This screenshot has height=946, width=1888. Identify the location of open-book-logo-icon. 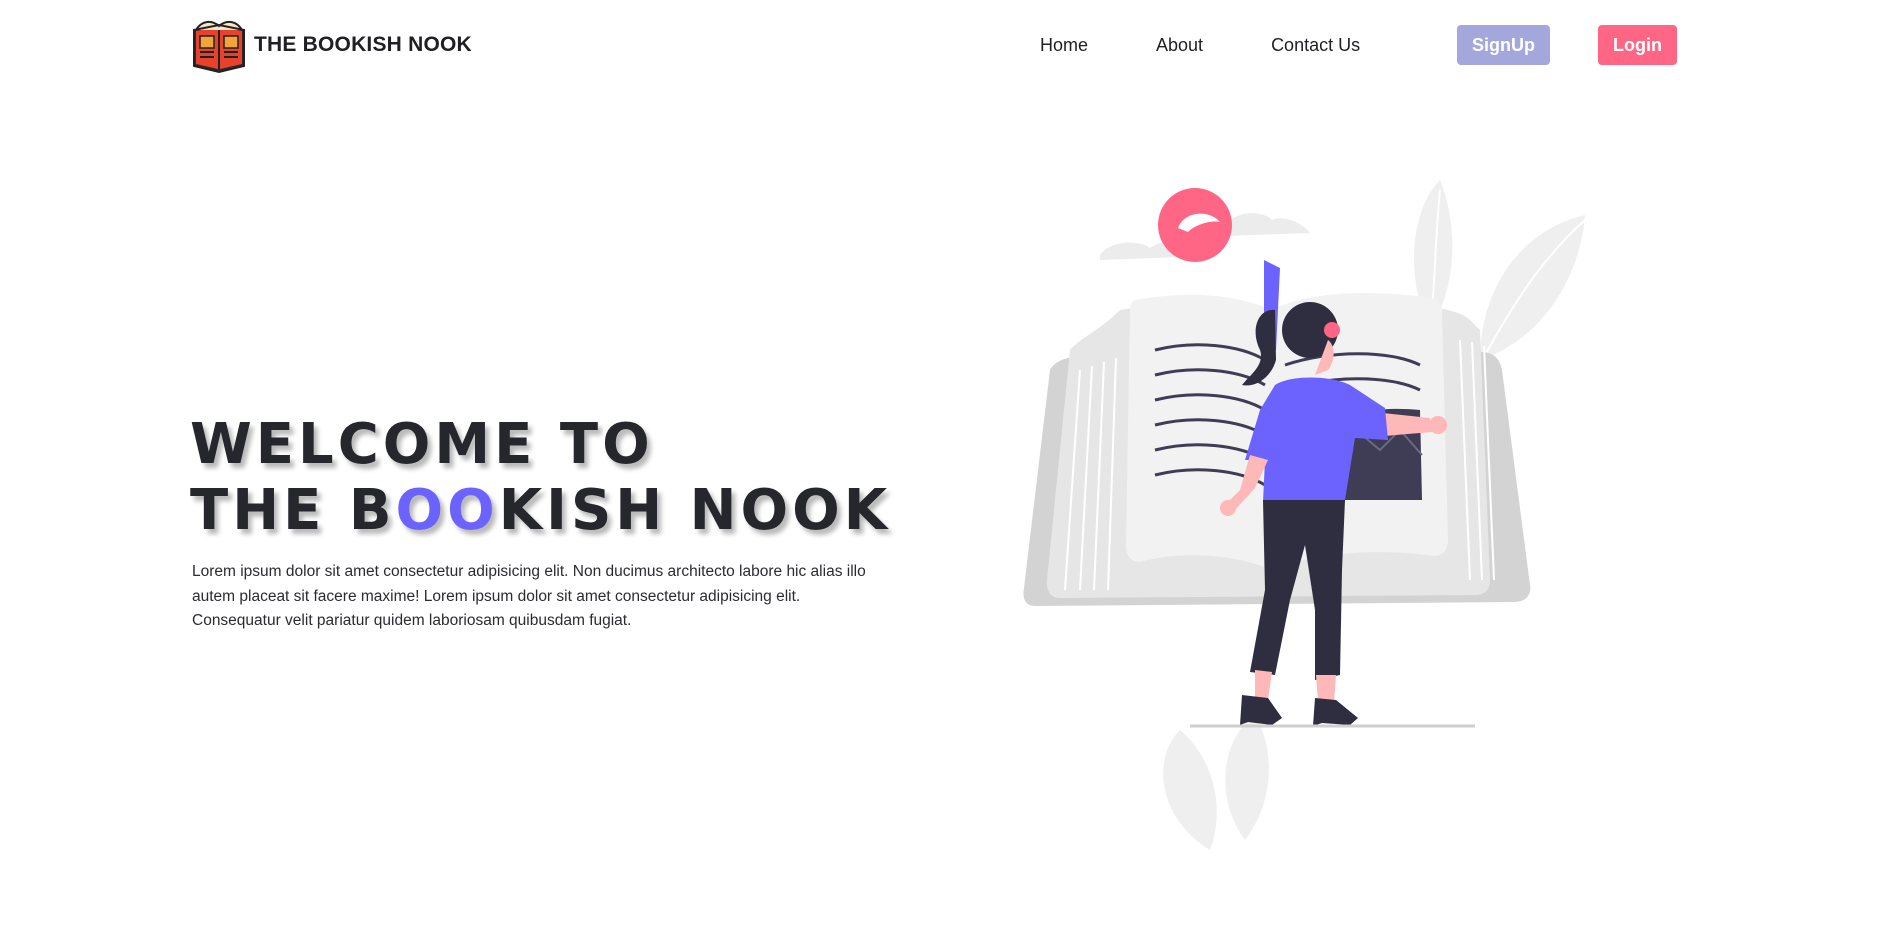
(219, 47).